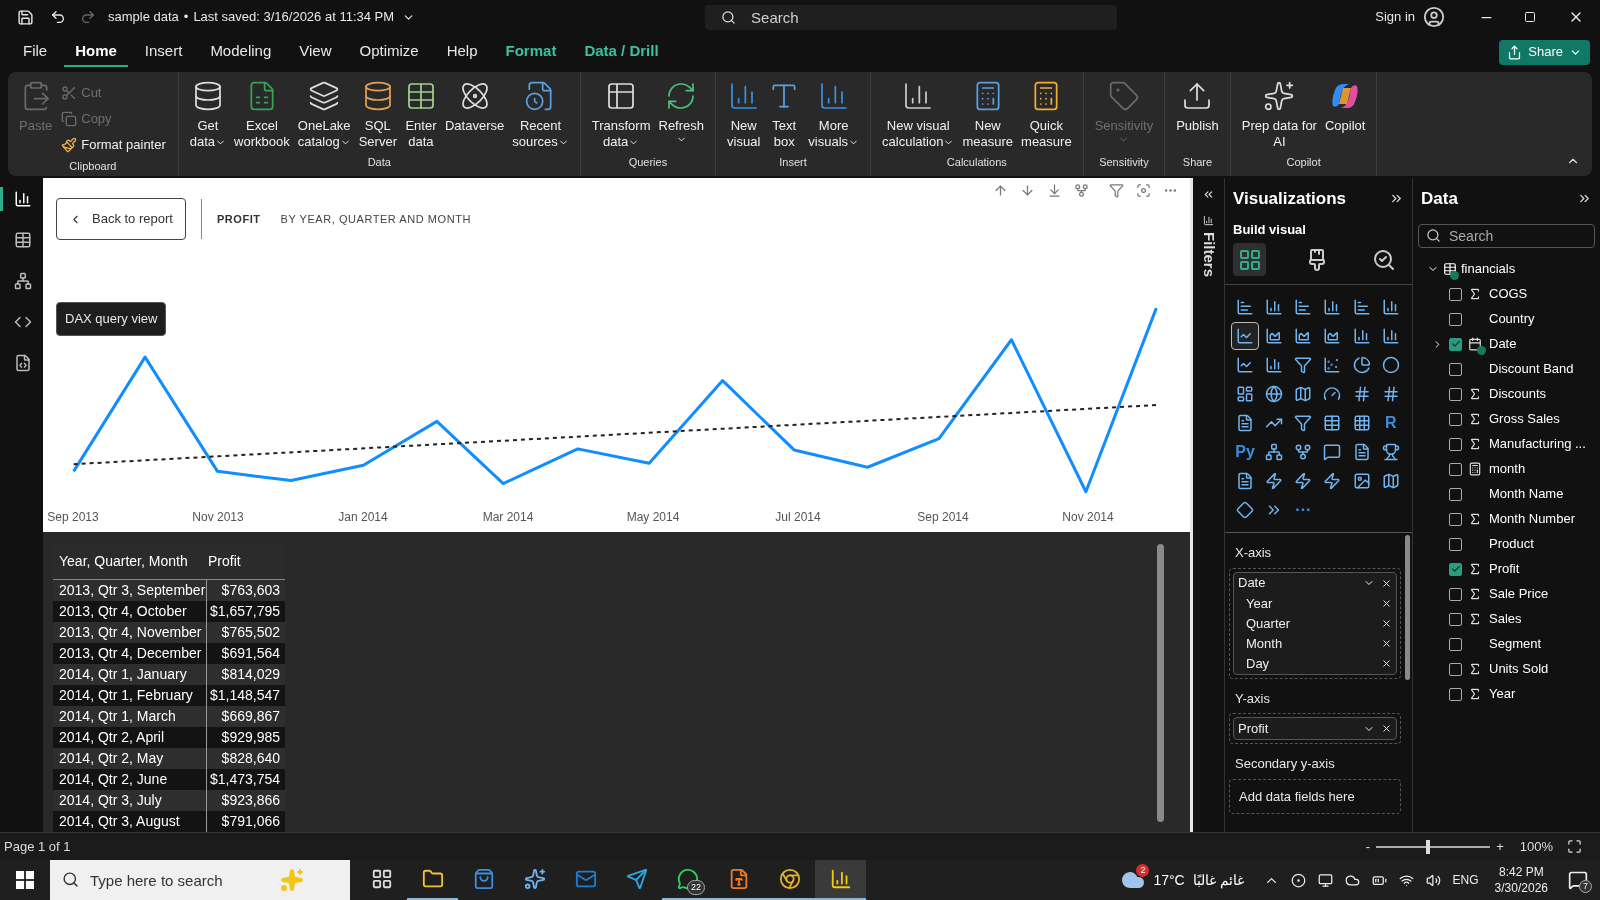 The height and width of the screenshot is (900, 1600). I want to click on visual-type-button: R, so click(1390, 423).